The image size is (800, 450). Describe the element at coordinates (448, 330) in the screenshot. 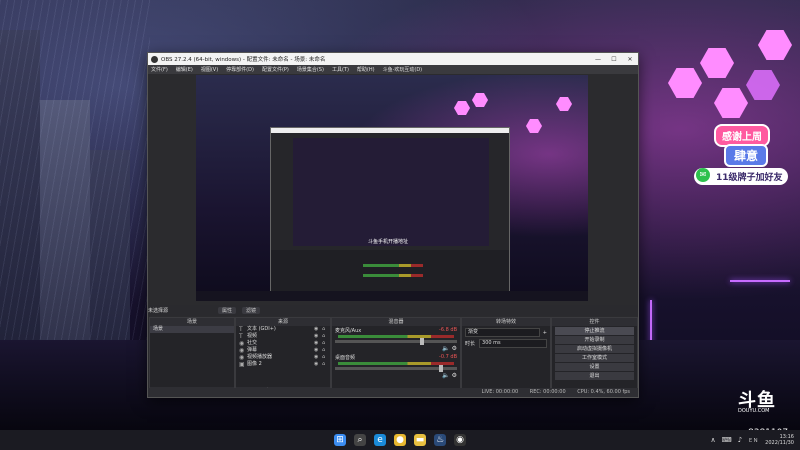

I see `channel-db: -6.8 dB` at that location.